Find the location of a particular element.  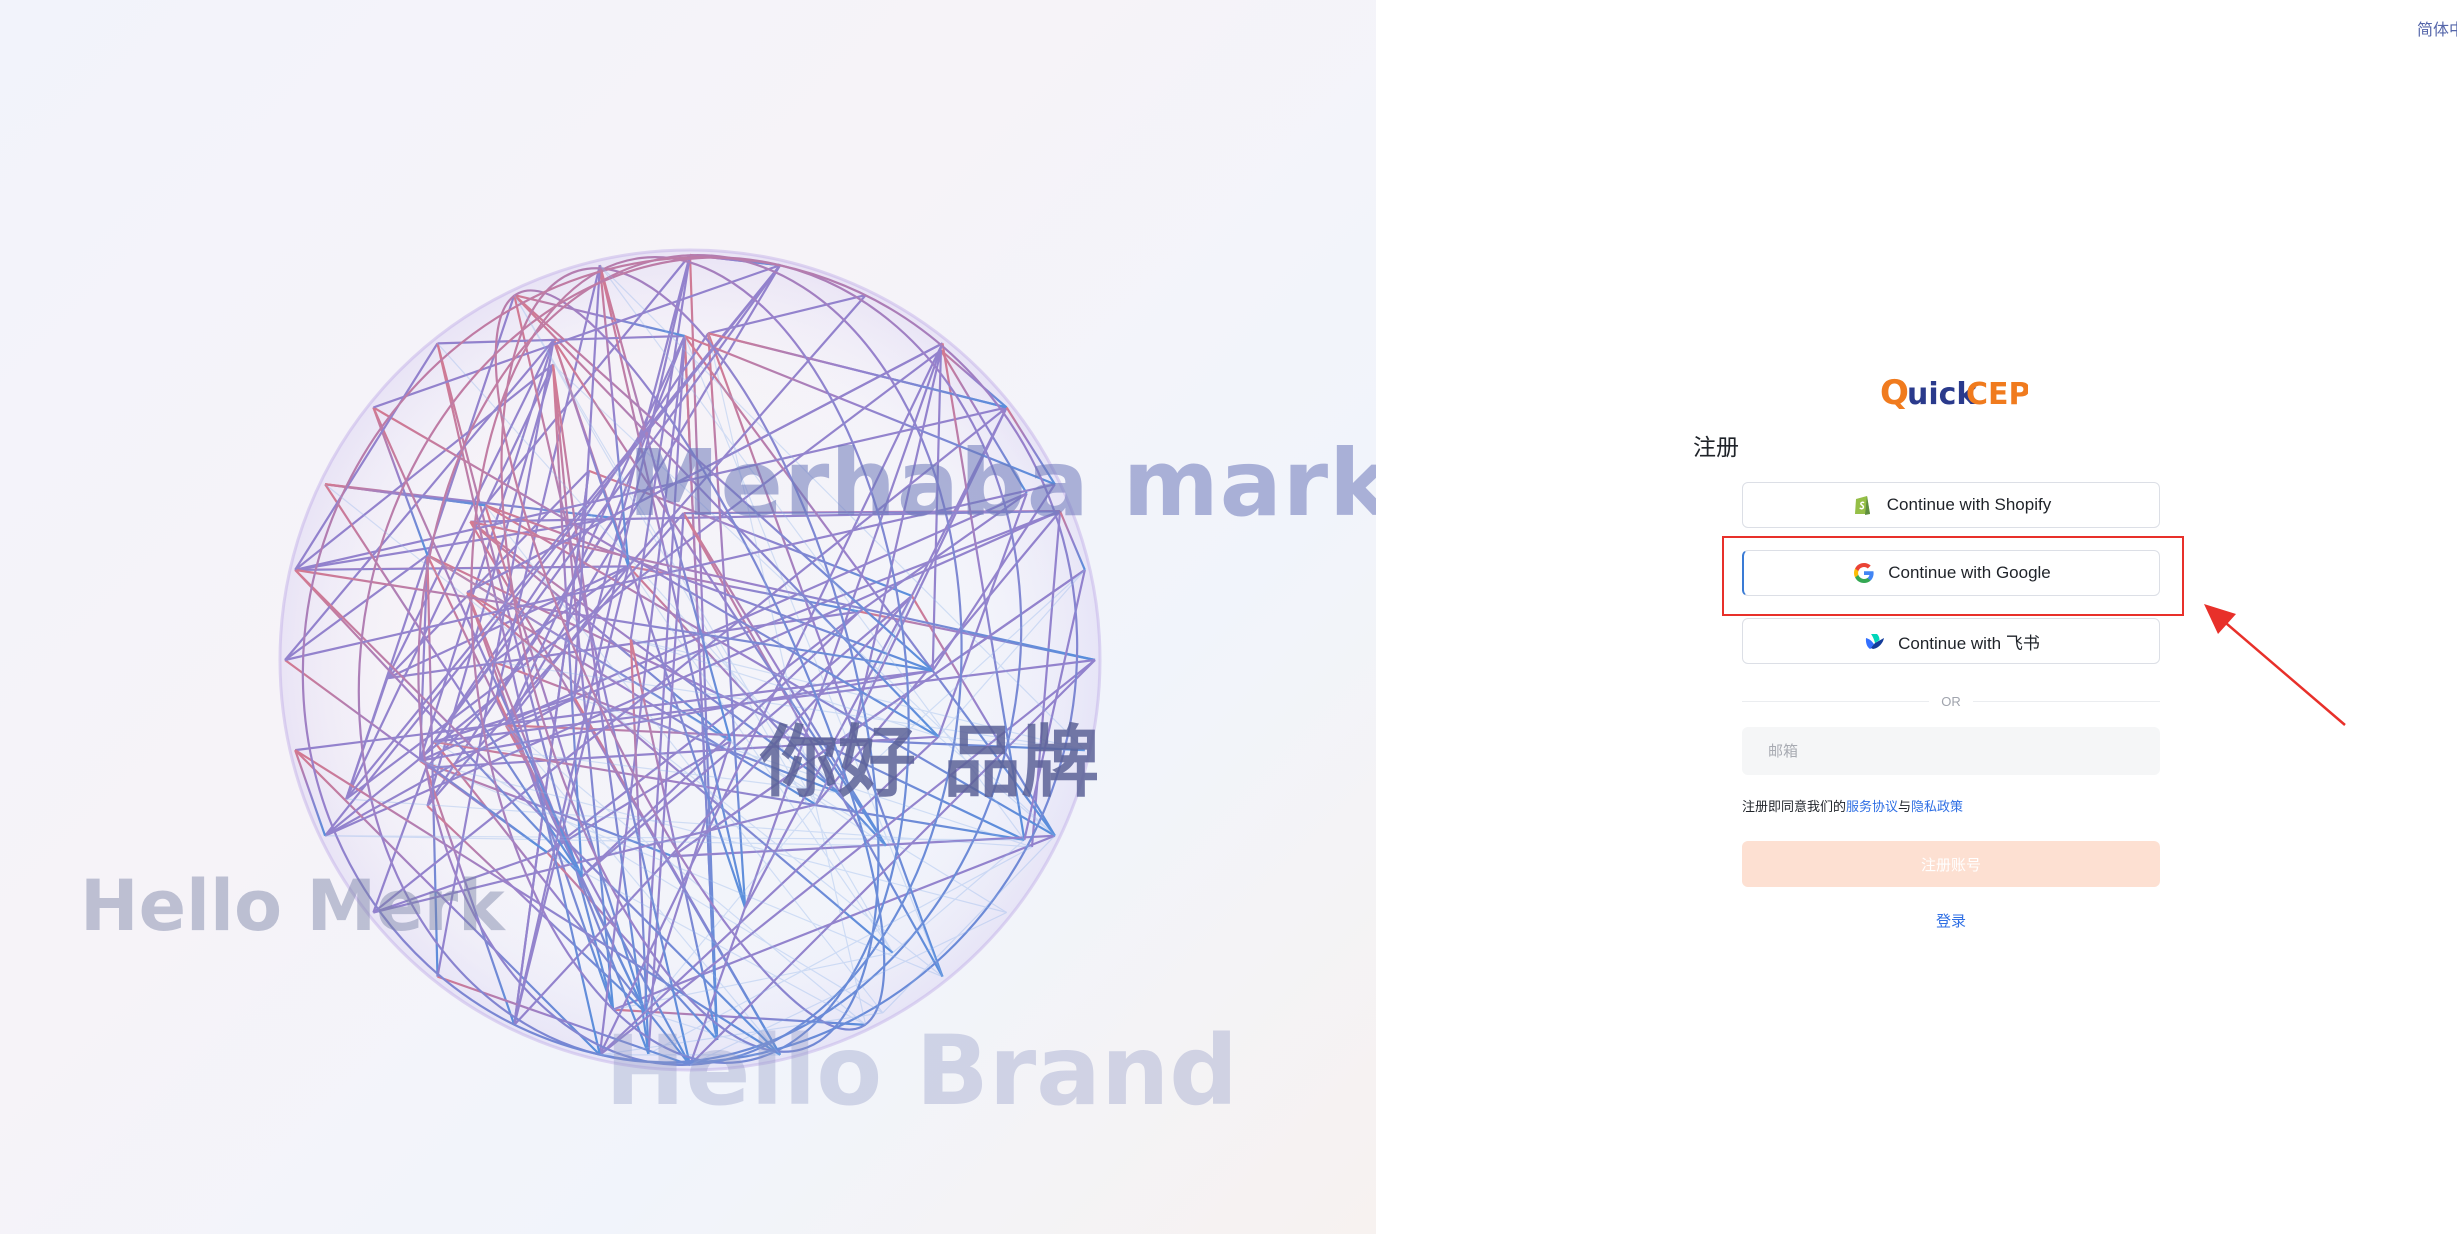

feishu-oauth-button: Continue with 飞书 is located at coordinates (1951, 641).